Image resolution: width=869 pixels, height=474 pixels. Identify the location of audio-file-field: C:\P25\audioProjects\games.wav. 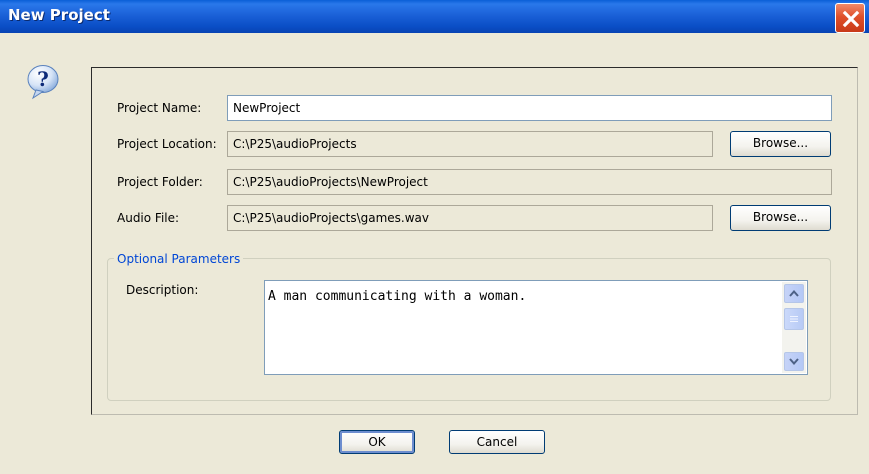
(470, 218).